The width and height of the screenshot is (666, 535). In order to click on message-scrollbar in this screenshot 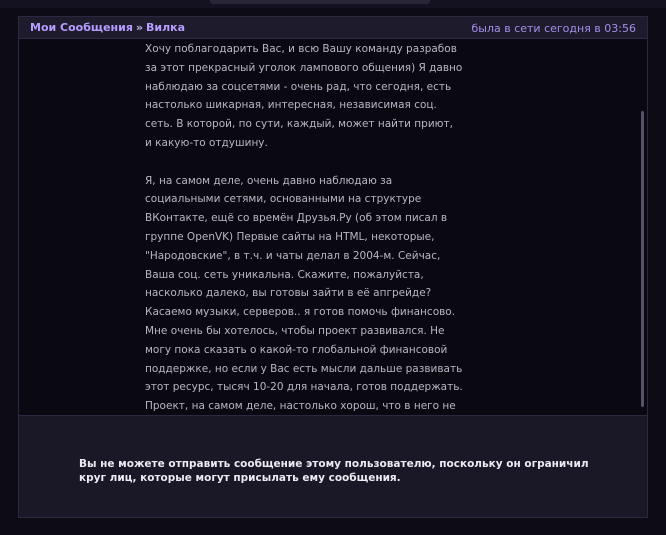, I will do `click(643, 226)`.